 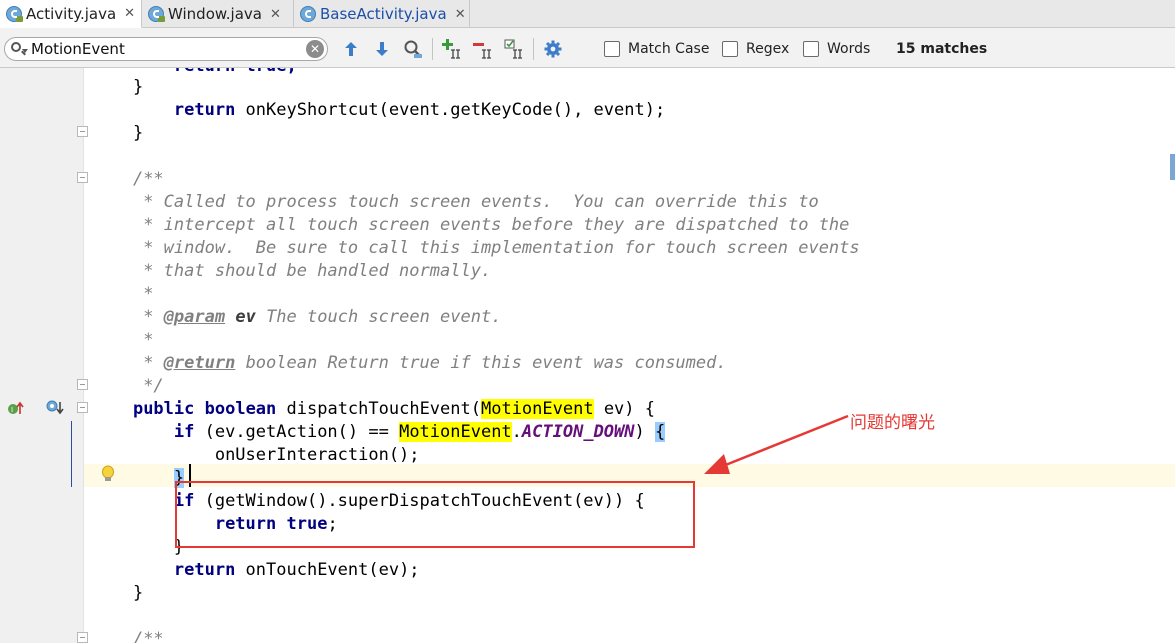 I want to click on search-box: ✕, so click(x=166, y=49).